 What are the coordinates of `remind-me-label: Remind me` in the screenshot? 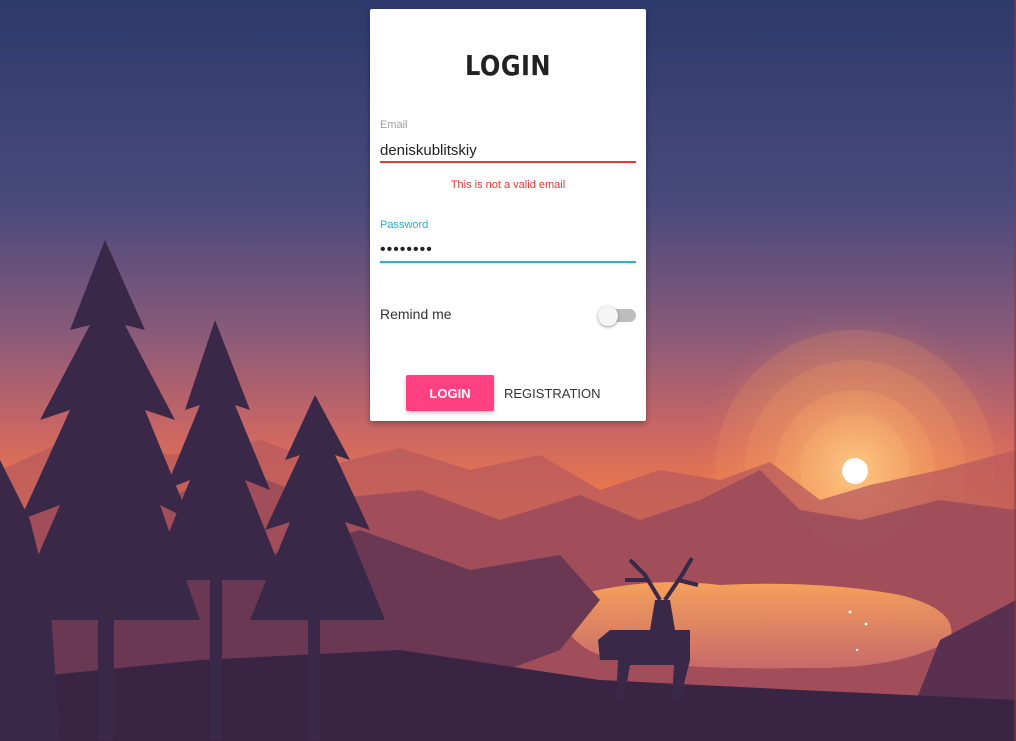 It's located at (416, 314).